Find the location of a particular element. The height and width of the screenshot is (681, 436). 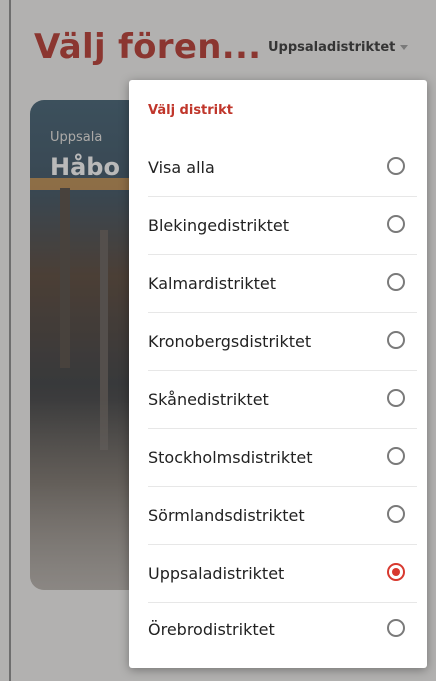

menu-heading: Välj distrikt is located at coordinates (191, 110).